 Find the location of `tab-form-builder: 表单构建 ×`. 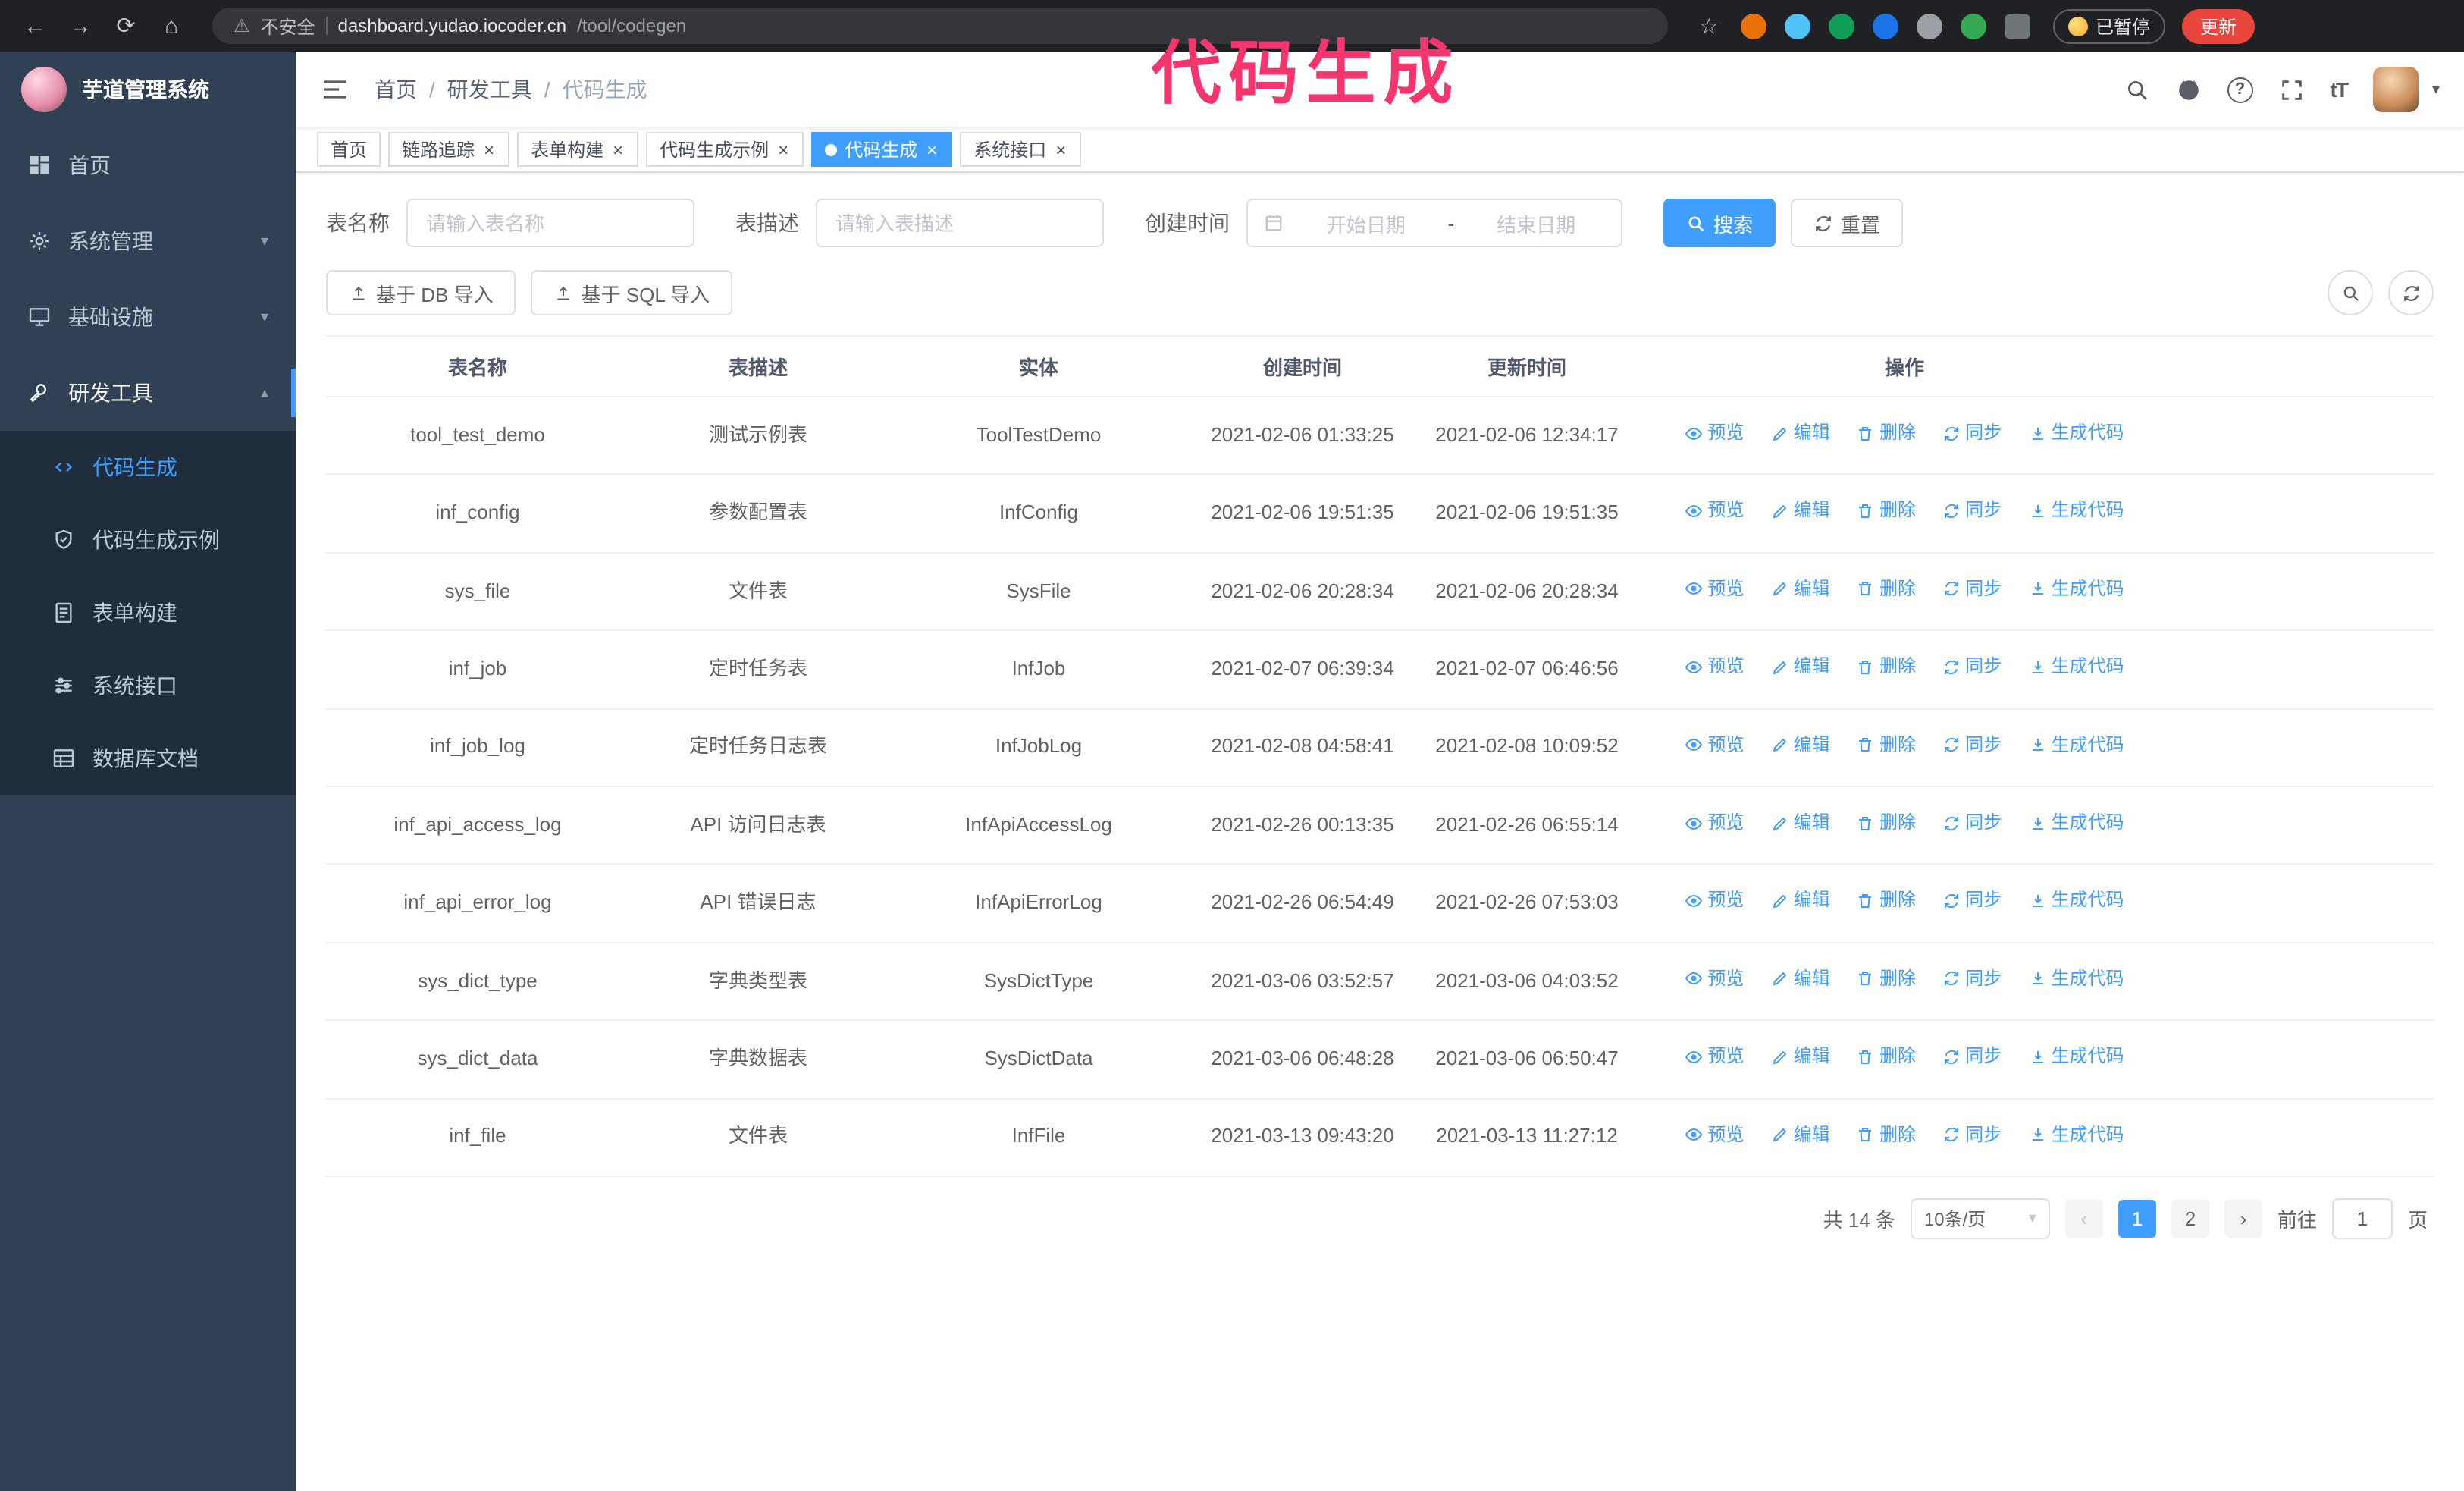

tab-form-builder: 表单构建 × is located at coordinates (578, 149).